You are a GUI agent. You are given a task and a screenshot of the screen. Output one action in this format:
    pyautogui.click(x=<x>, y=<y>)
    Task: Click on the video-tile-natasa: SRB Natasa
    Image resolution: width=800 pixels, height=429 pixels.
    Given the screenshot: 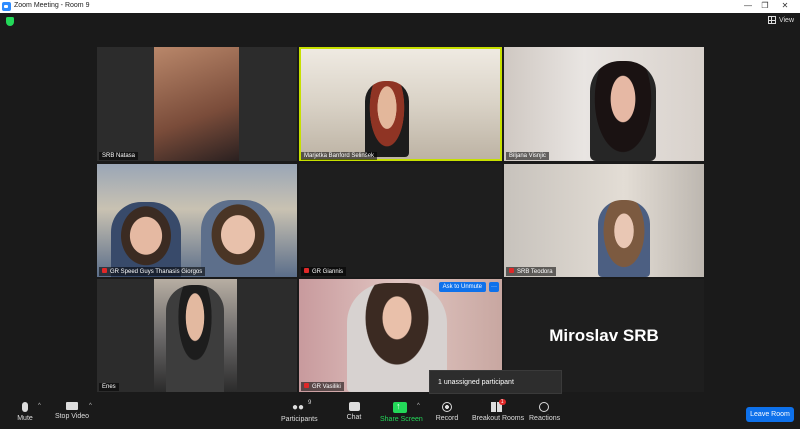 What is the action you would take?
    pyautogui.click(x=197, y=104)
    